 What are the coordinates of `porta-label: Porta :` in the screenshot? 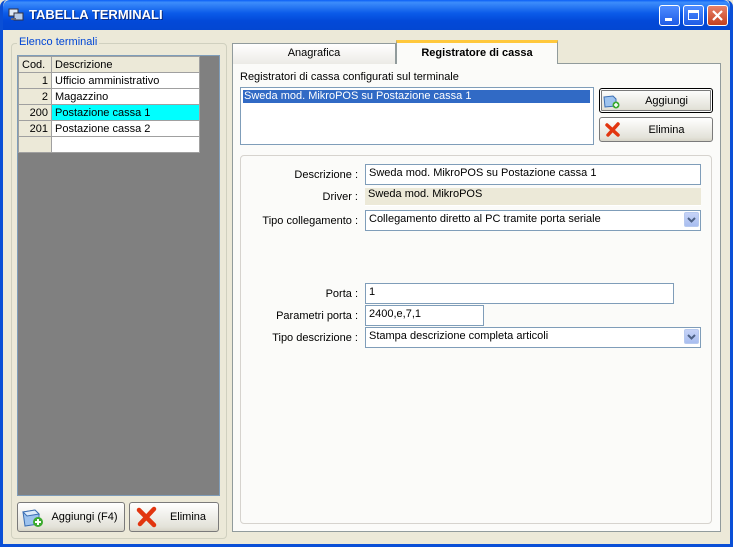 It's located at (341, 294).